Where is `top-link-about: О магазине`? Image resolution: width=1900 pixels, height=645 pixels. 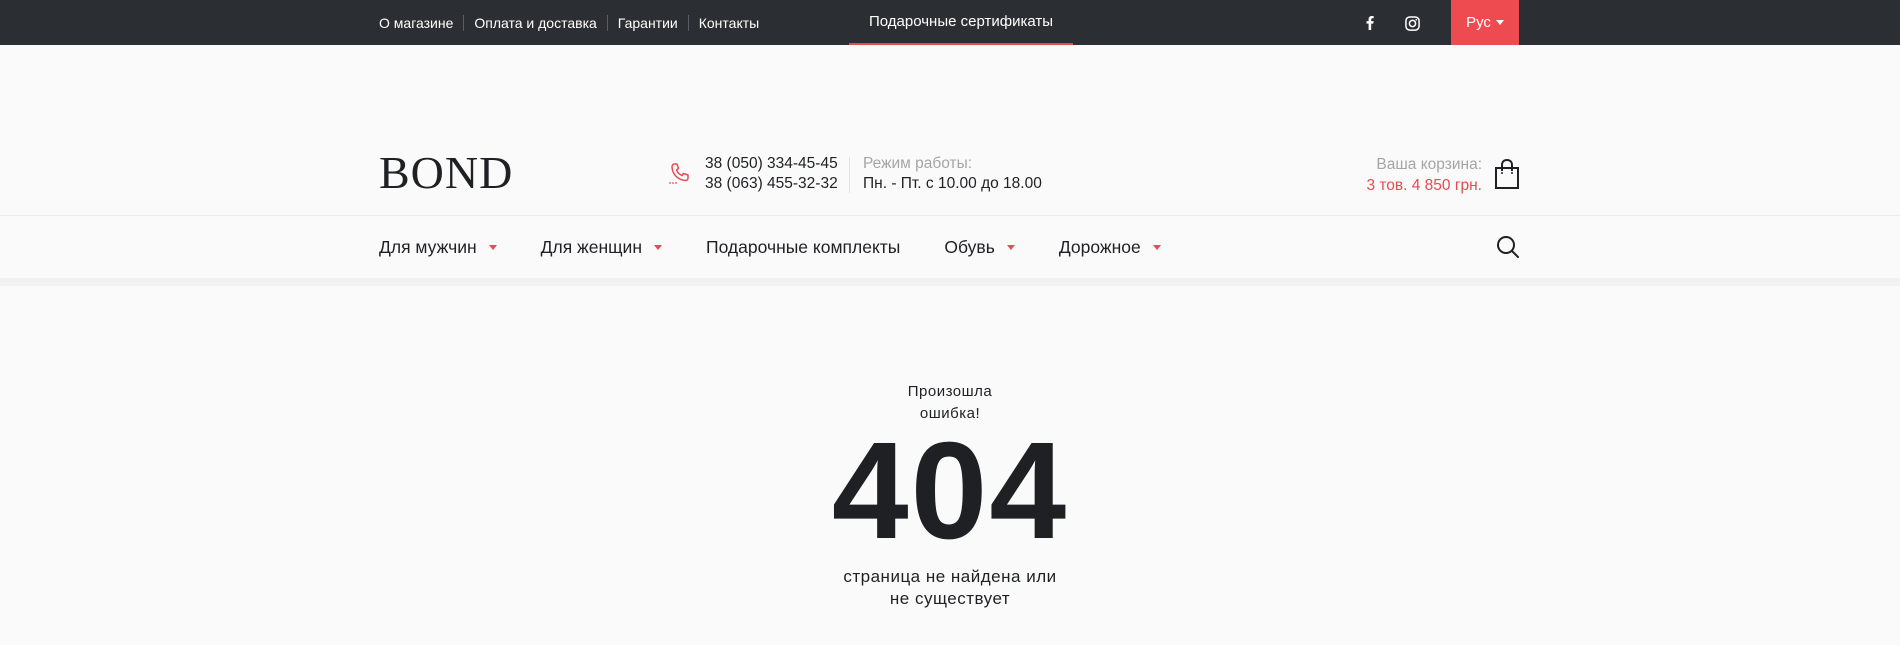
top-link-about: О магазине is located at coordinates (421, 23).